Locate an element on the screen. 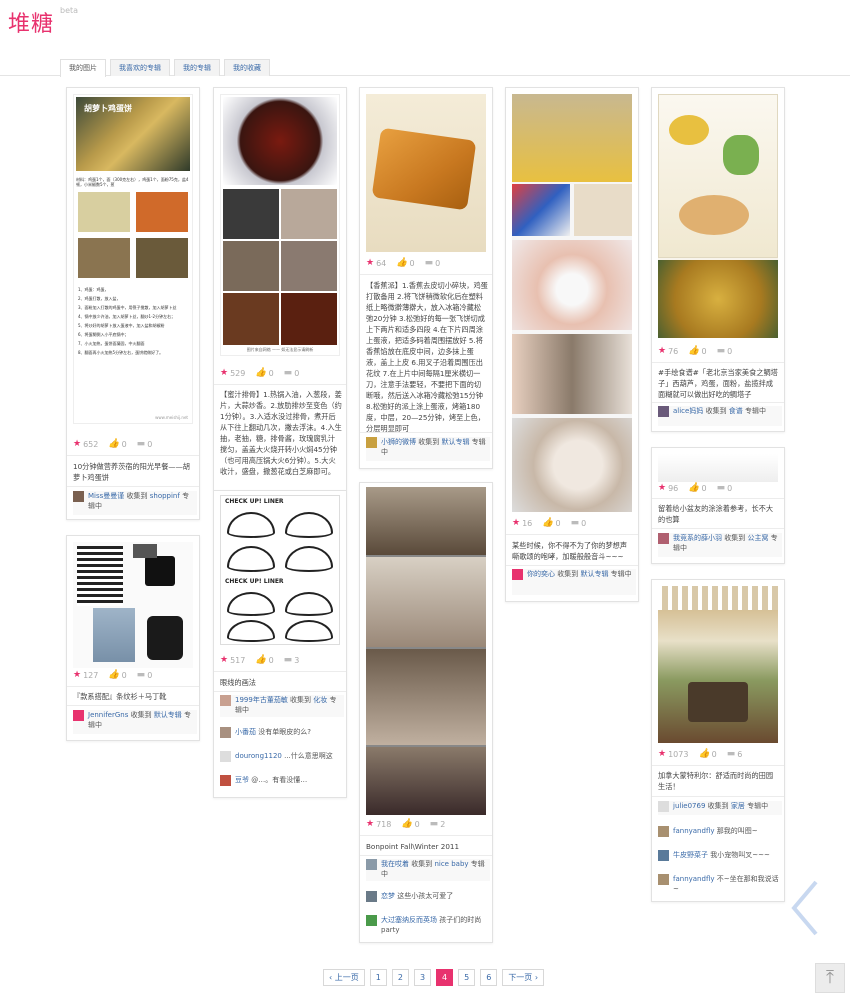 The height and width of the screenshot is (998, 850). user-link: 1999年古董茄敏 is located at coordinates (261, 700).